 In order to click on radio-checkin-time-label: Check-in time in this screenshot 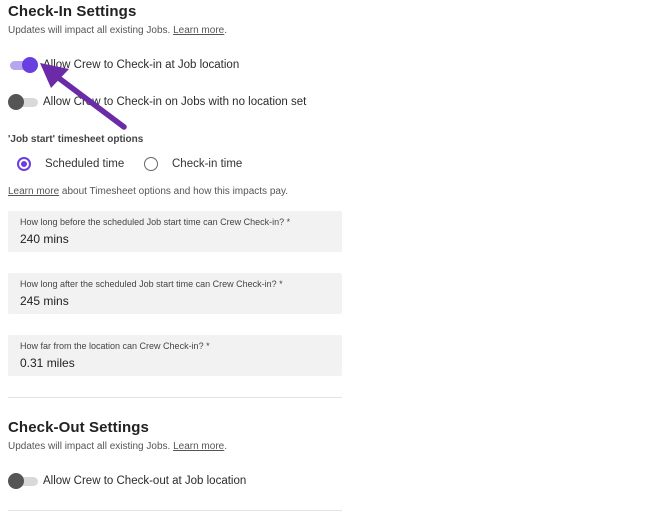, I will do `click(207, 164)`.